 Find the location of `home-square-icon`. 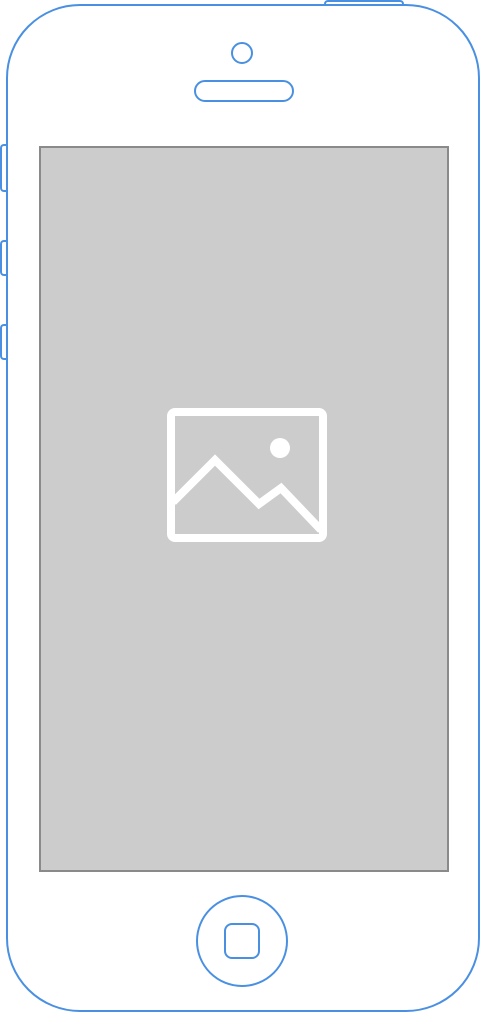

home-square-icon is located at coordinates (242, 941).